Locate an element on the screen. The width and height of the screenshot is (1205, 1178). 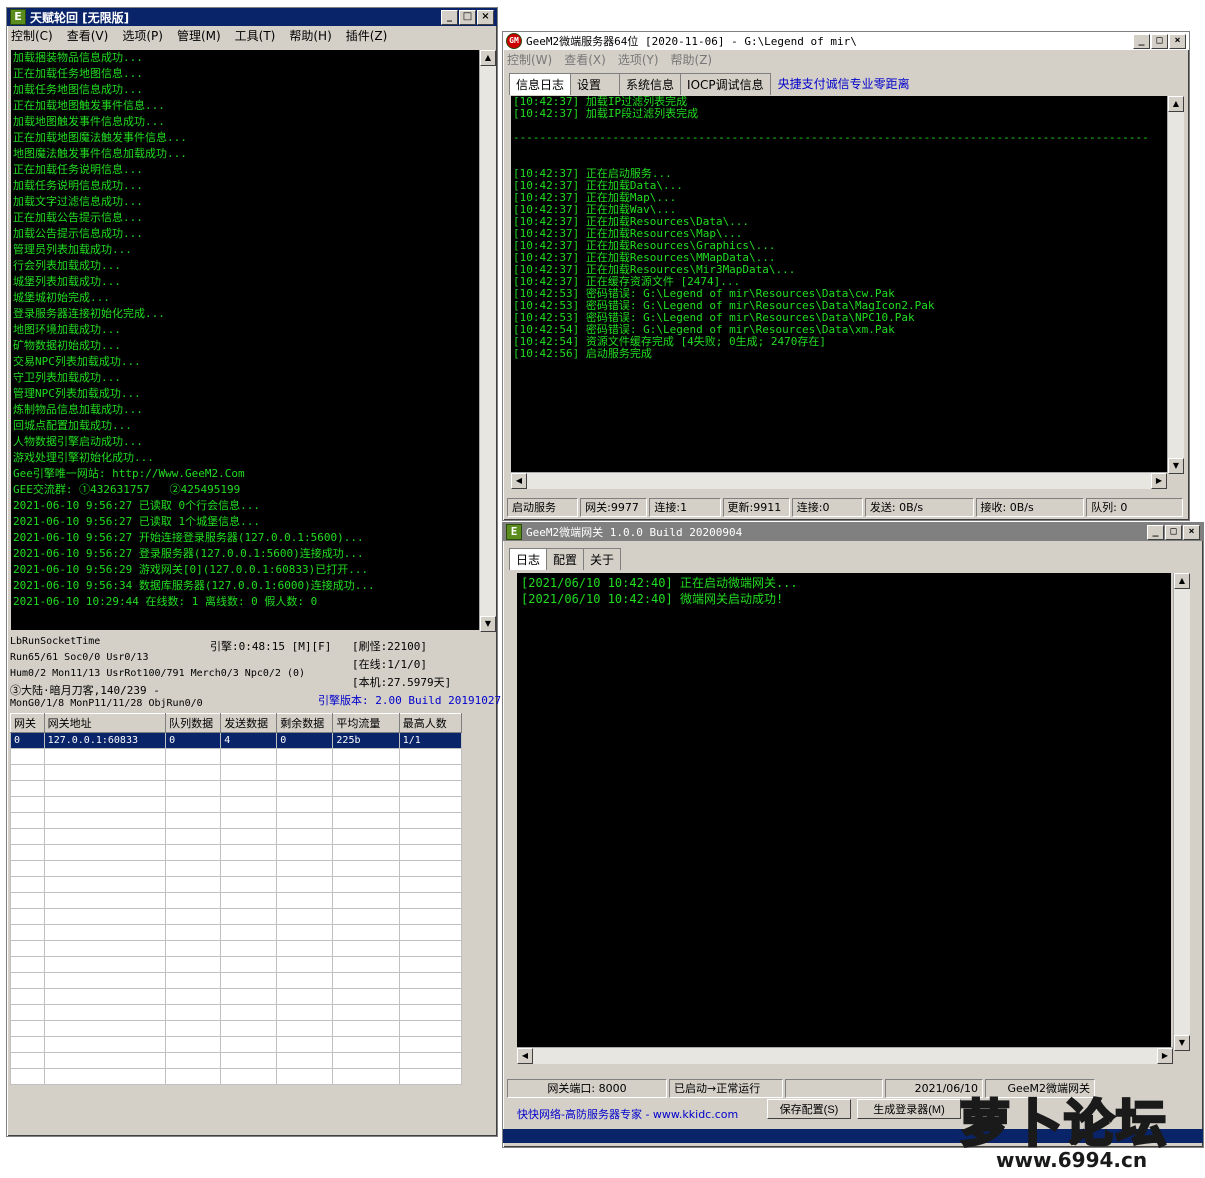
menu-view: 查看(X) is located at coordinates (585, 59).